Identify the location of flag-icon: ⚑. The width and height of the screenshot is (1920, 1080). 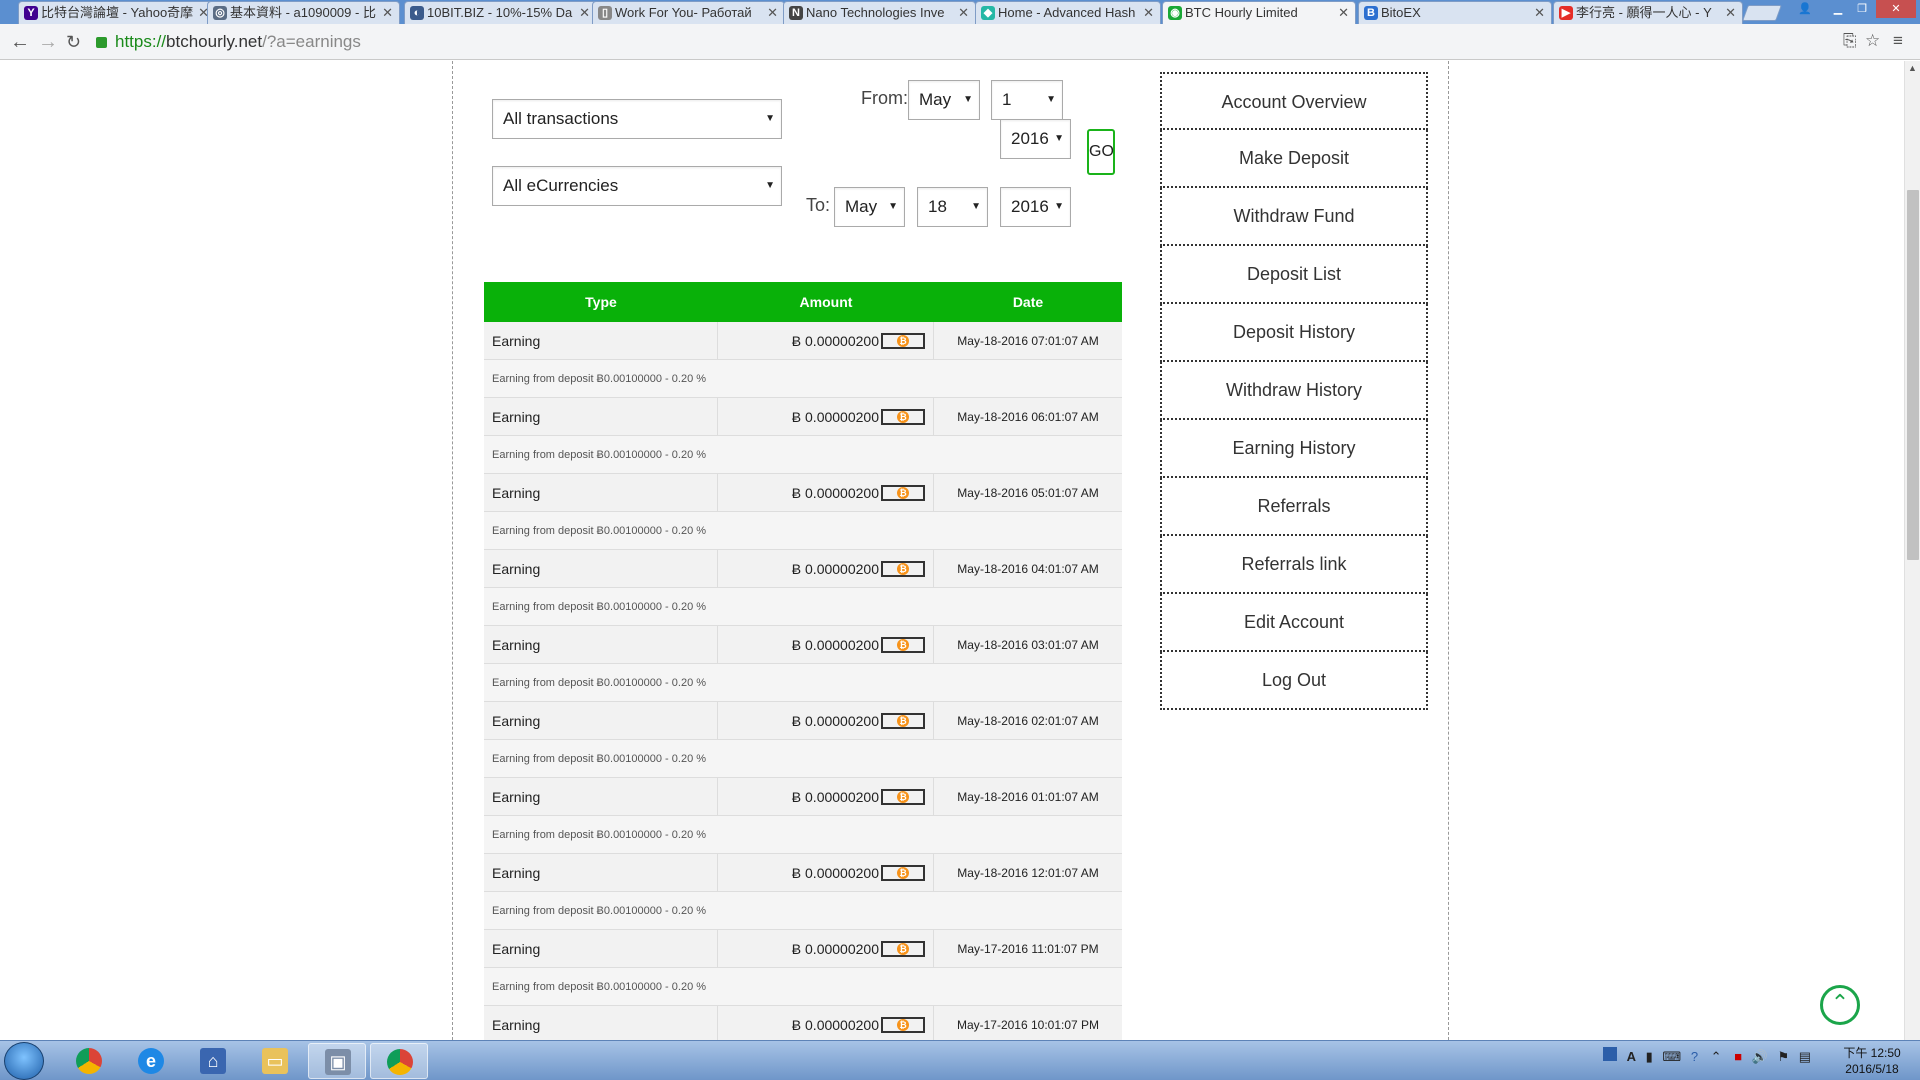
(1784, 1057).